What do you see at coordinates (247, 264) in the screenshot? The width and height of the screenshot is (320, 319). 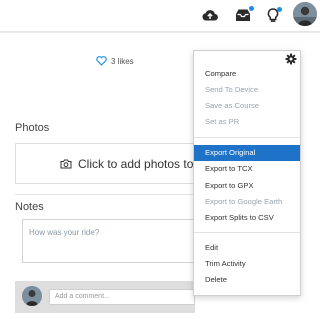 I see `menu-item-trim-activity: Trim Activity` at bounding box center [247, 264].